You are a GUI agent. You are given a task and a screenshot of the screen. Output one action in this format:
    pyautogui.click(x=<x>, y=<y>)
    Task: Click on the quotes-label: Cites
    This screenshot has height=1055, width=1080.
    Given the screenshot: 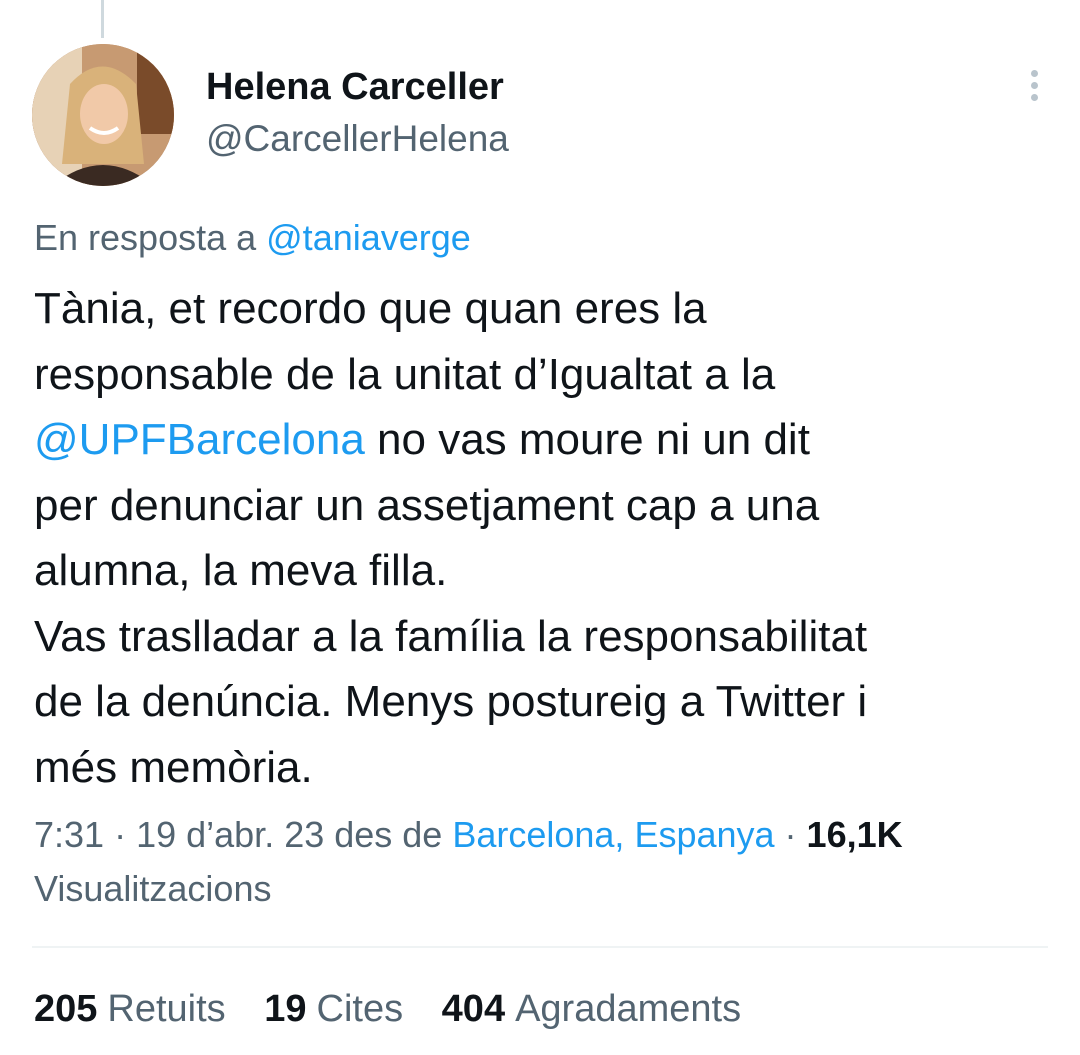 What is the action you would take?
    pyautogui.click(x=360, y=1009)
    